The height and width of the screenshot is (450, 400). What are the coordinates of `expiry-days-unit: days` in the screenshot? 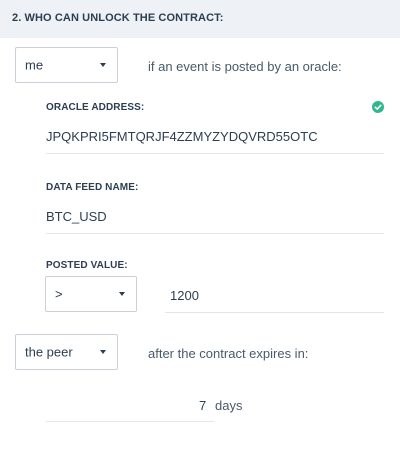 It's located at (229, 405).